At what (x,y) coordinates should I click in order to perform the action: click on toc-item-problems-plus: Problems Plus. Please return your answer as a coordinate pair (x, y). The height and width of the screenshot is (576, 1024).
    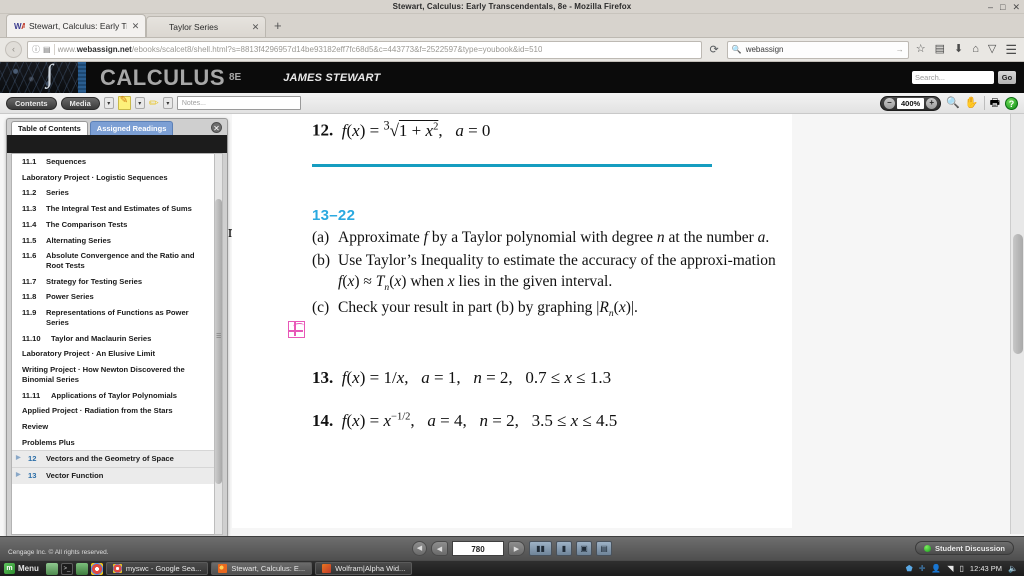
    Looking at the image, I should click on (114, 443).